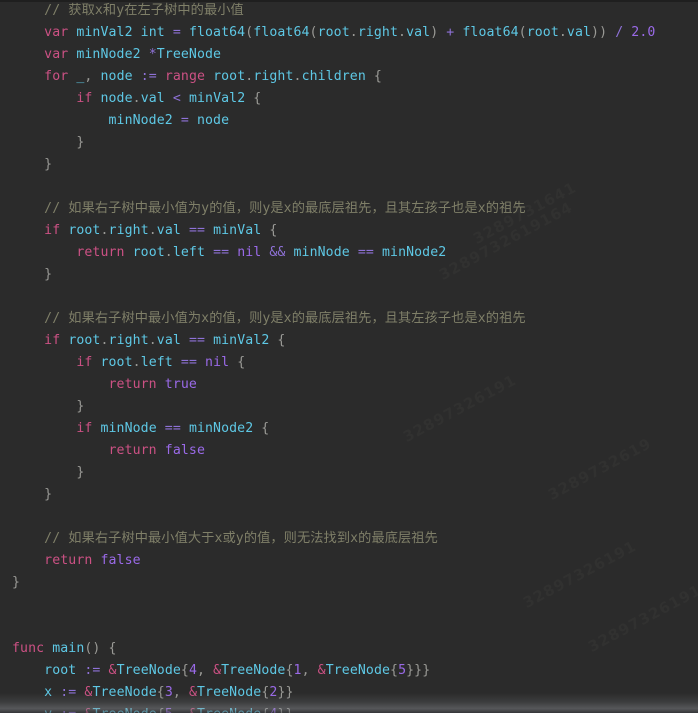 The image size is (698, 713). What do you see at coordinates (349, 341) in the screenshot?
I see `code-line: if root.right.val == minVal2 {` at bounding box center [349, 341].